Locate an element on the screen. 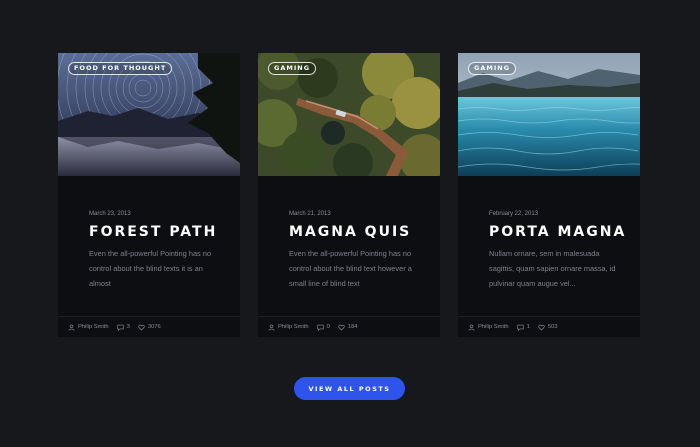 The image size is (700, 447). post-title: FOREST PATH is located at coordinates (154, 232).